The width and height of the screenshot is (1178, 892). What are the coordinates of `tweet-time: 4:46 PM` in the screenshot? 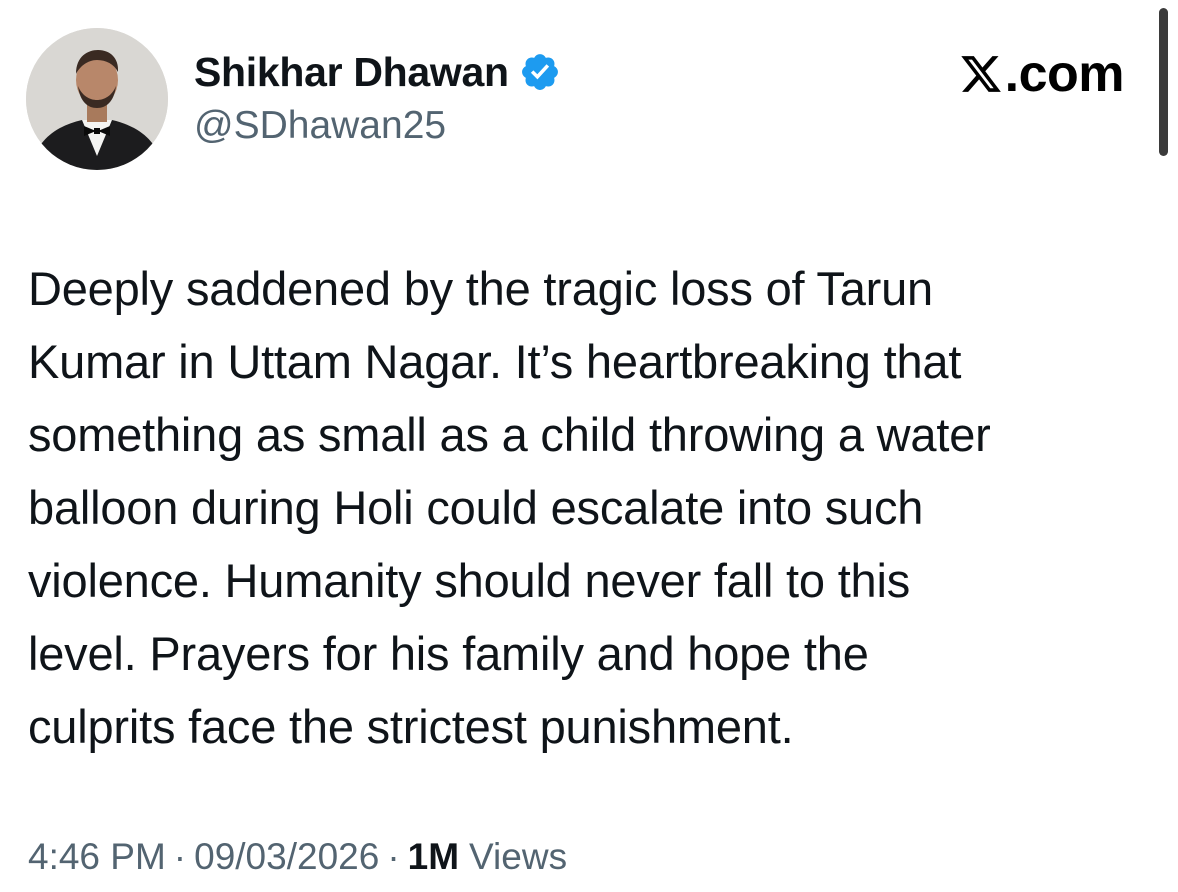 It's located at (97, 857).